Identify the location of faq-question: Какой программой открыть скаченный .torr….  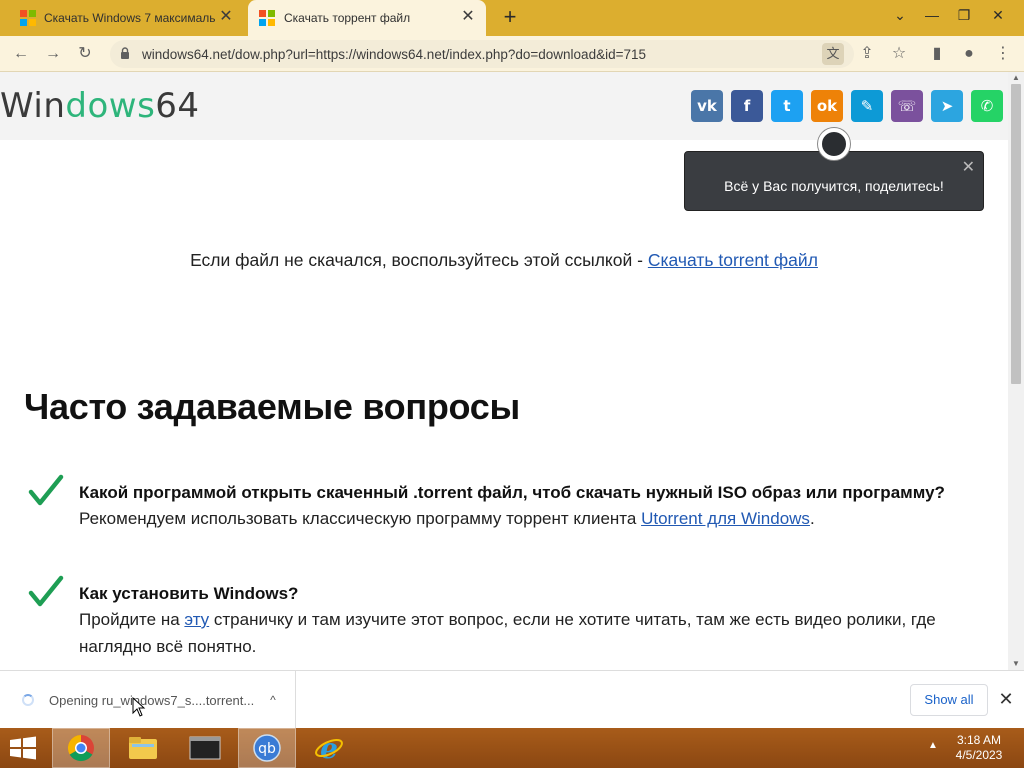
(512, 492).